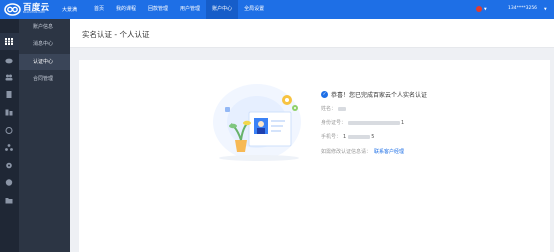 Image resolution: width=554 pixels, height=252 pixels. What do you see at coordinates (359, 136) in the screenshot?
I see `phone-redacted` at bounding box center [359, 136].